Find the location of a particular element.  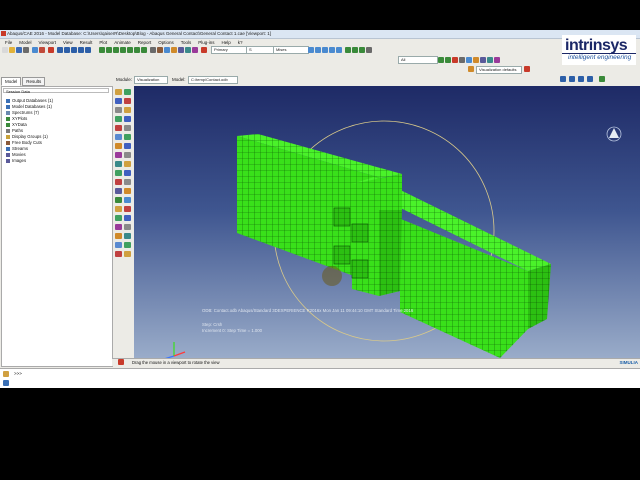

tab-results: Results is located at coordinates (34, 81).